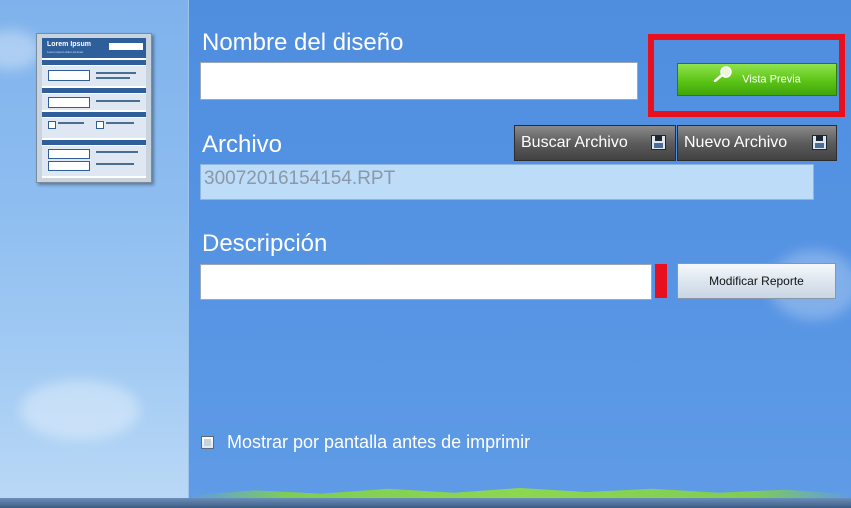 The image size is (851, 508). Describe the element at coordinates (425, 503) in the screenshot. I see `bottom-bar` at that location.